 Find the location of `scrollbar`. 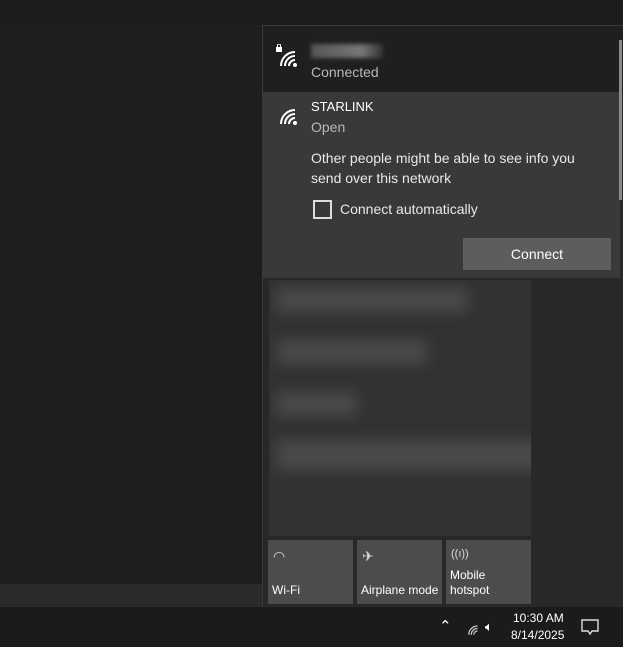

scrollbar is located at coordinates (620, 120).